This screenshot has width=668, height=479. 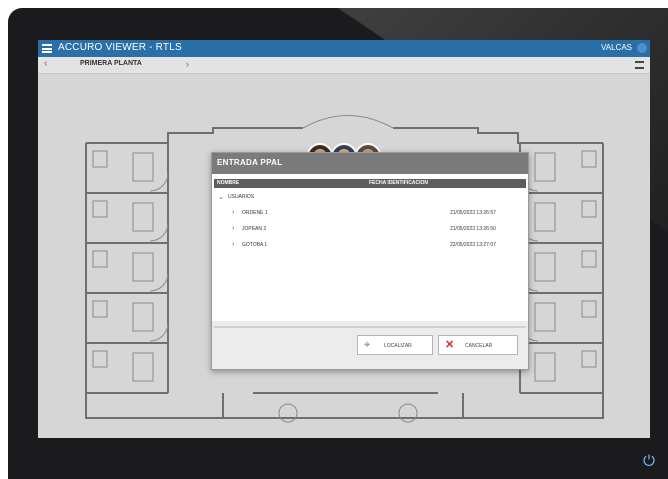 What do you see at coordinates (241, 197) in the screenshot?
I see `tree-group-label: USUARIOS` at bounding box center [241, 197].